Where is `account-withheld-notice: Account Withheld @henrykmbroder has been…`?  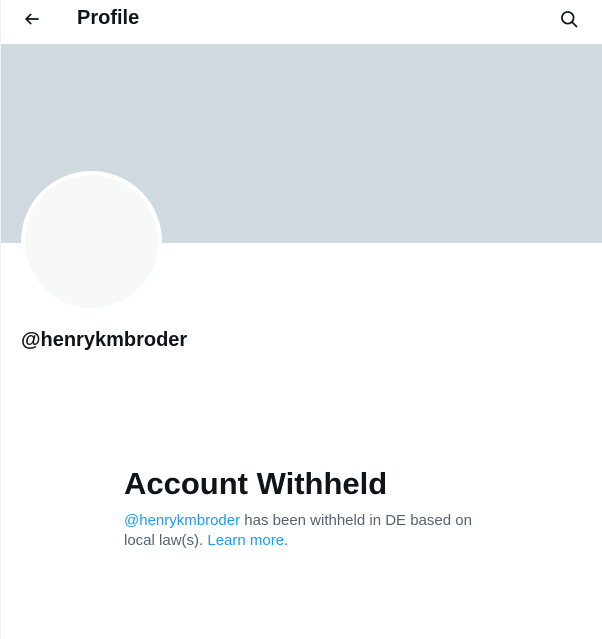 account-withheld-notice: Account Withheld @henrykmbroder has been… is located at coordinates (314, 508).